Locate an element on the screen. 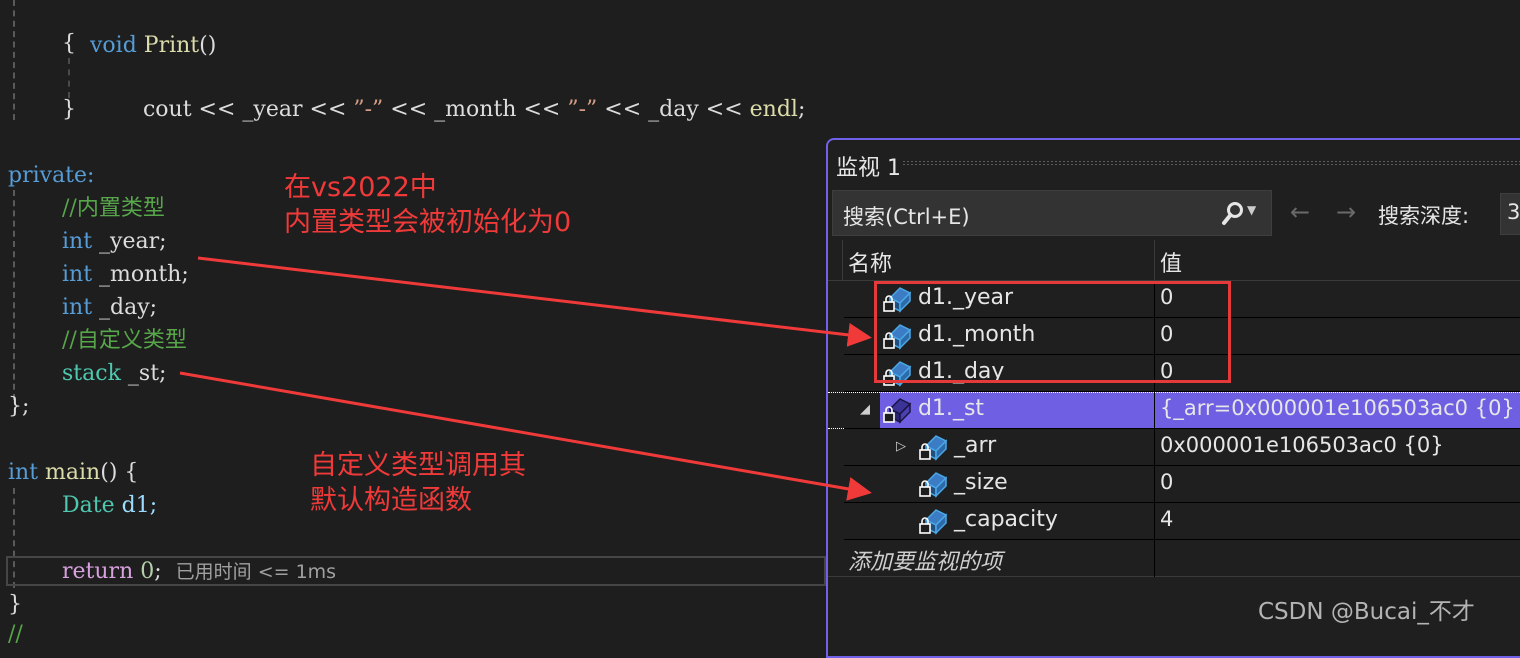  column-header-name: 名称 is located at coordinates (870, 262).